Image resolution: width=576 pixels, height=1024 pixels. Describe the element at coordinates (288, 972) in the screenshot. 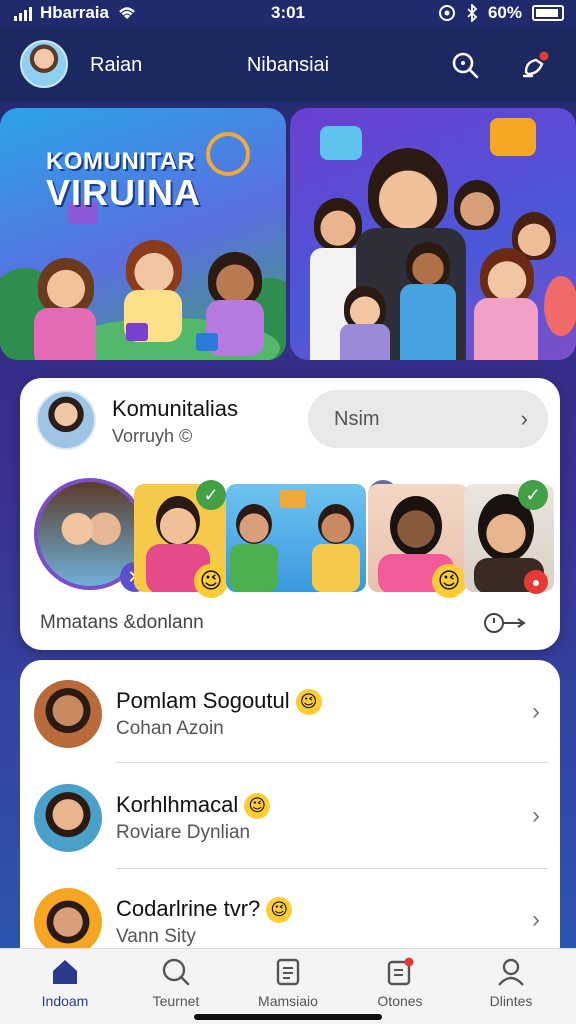

I see `document-icon` at that location.